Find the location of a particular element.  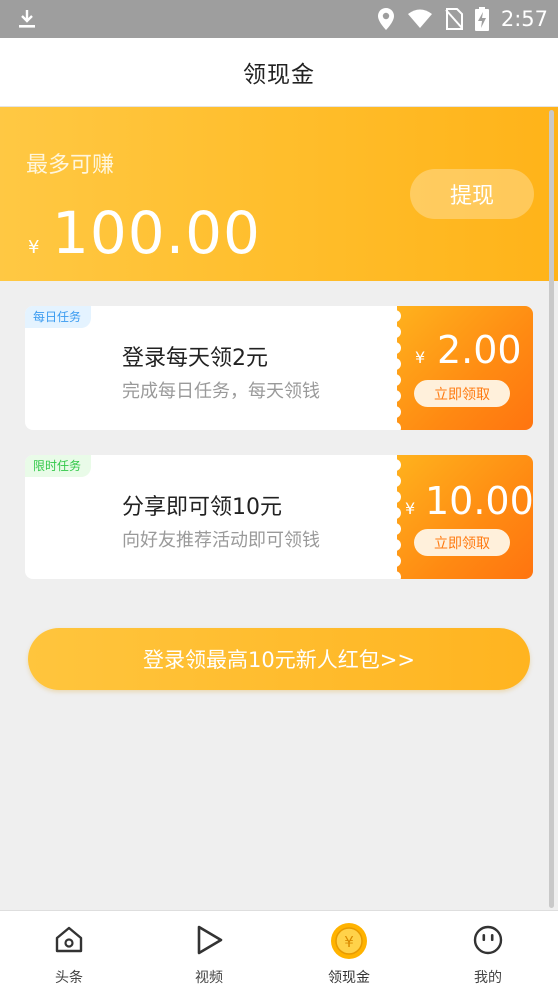

task-description: 向好友推荐活动即可领钱 is located at coordinates (221, 540).